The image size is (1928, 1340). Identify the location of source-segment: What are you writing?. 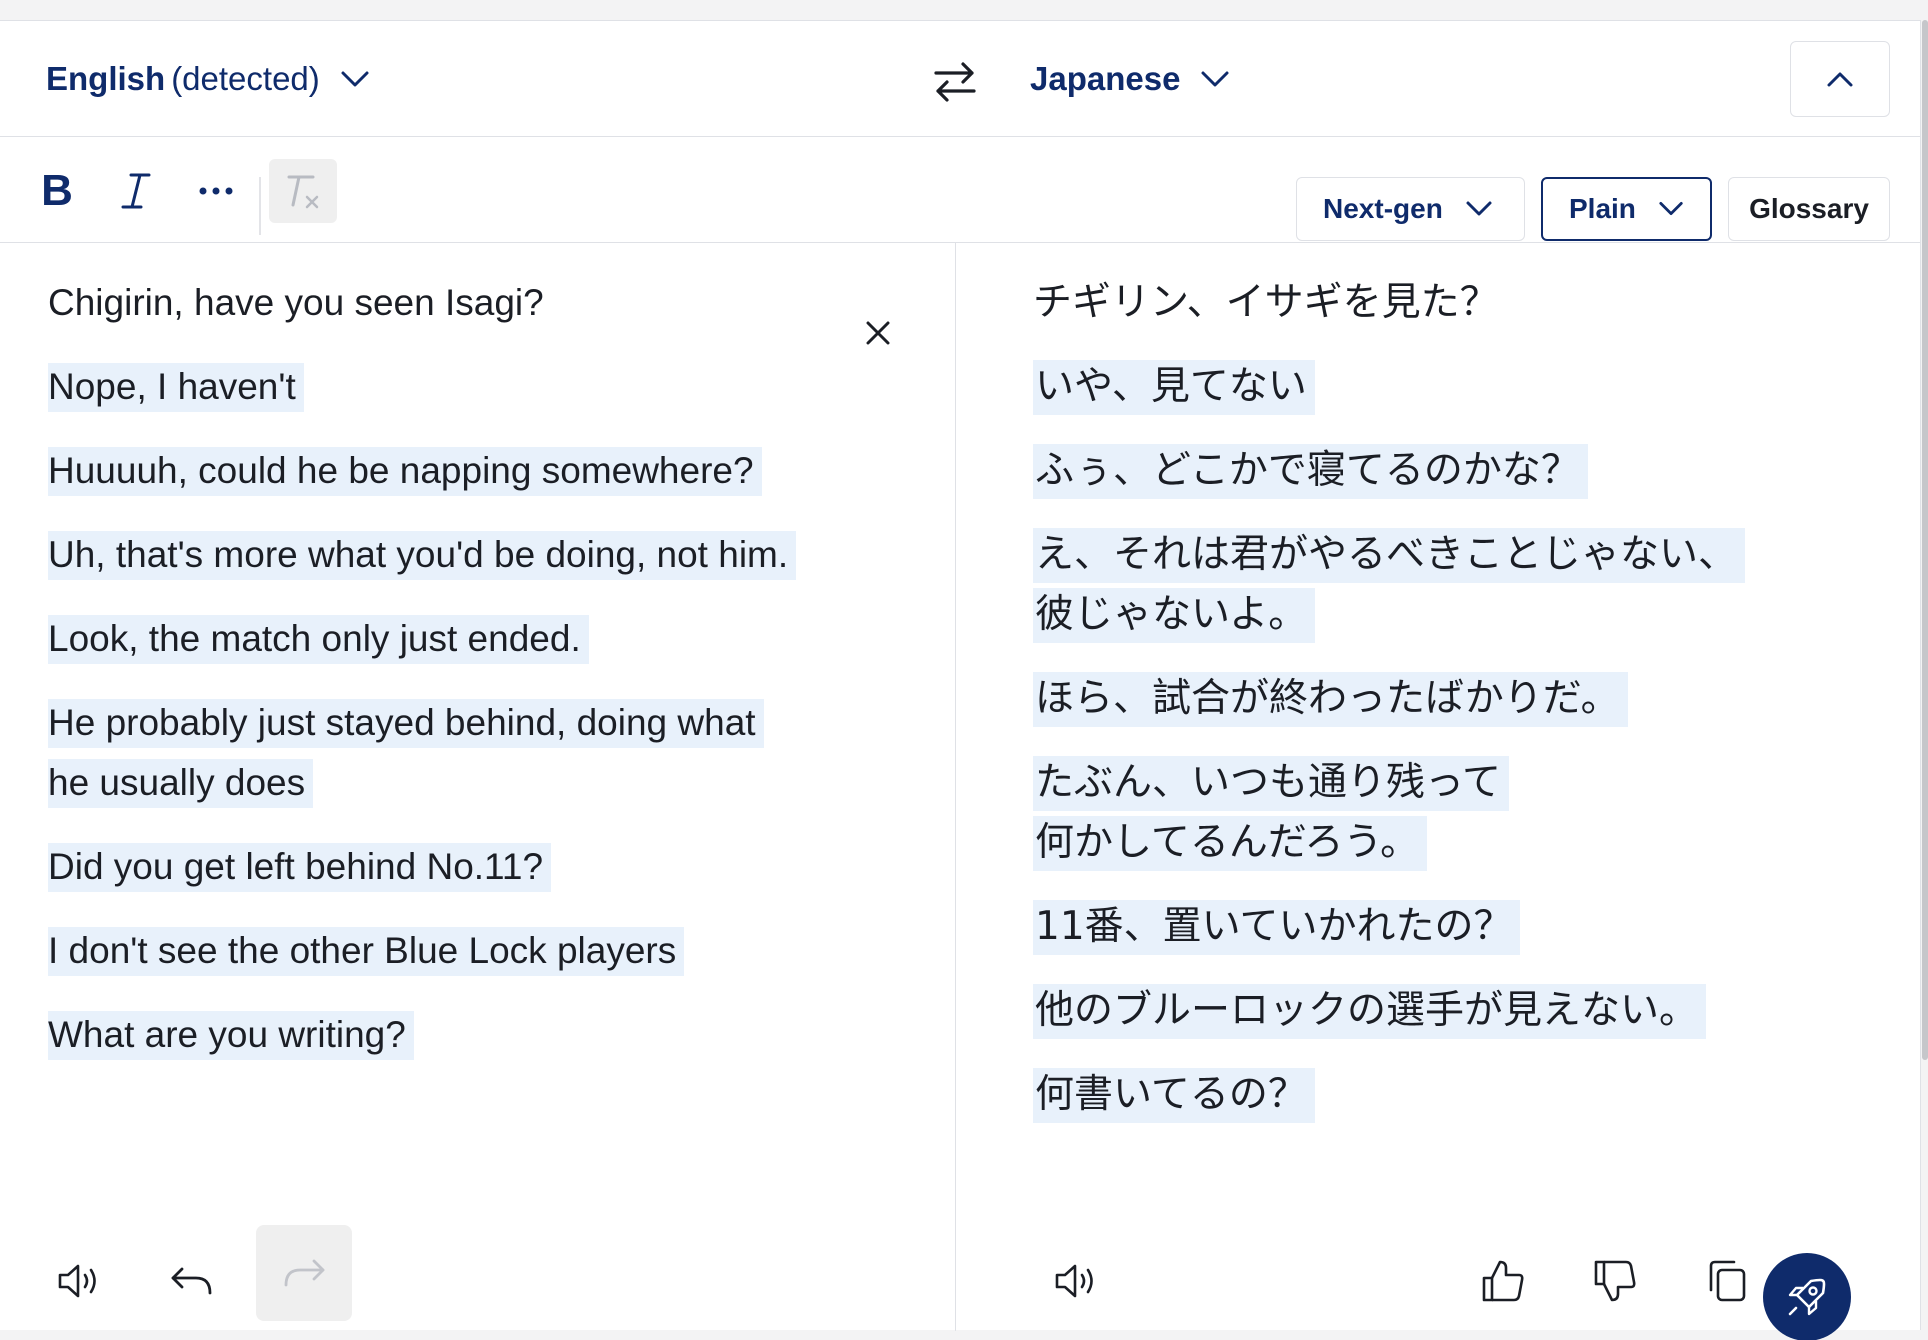
(231, 1034).